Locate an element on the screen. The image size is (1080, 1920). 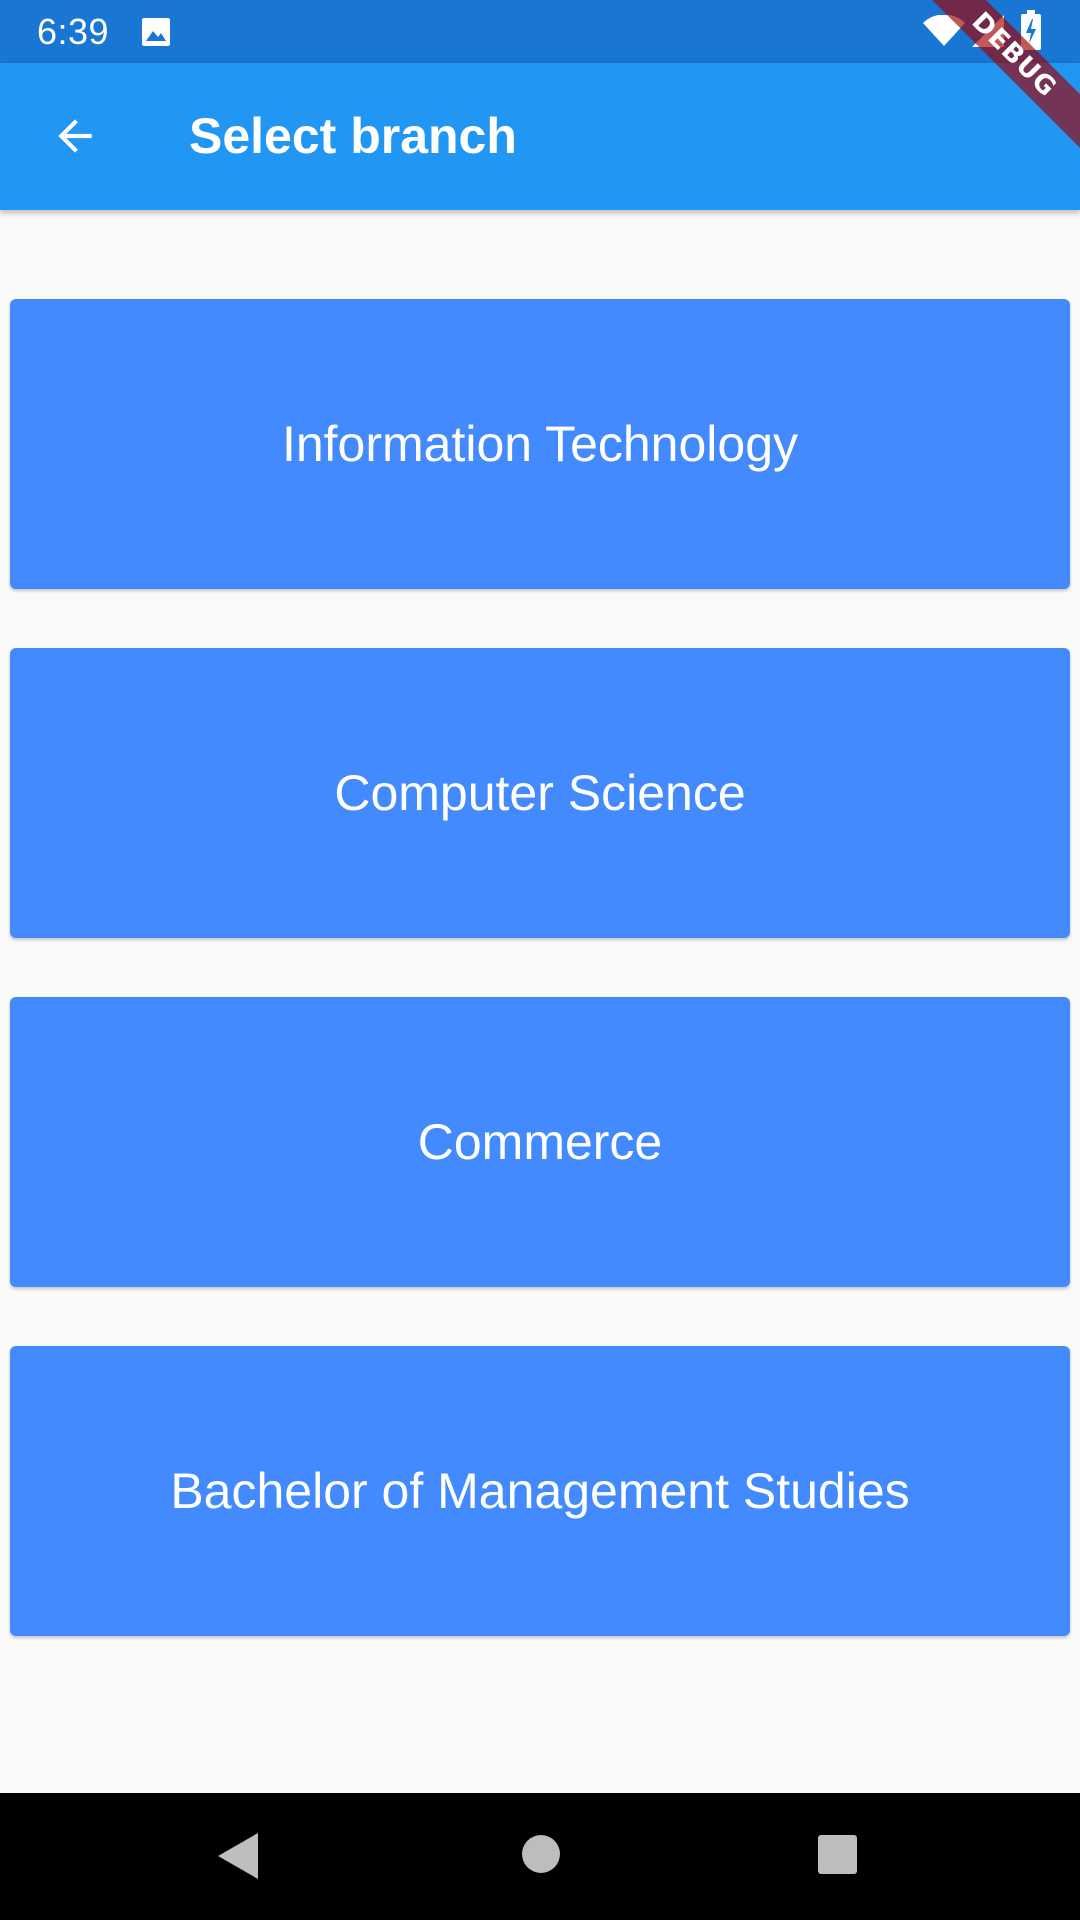
branch-label: Computer Science is located at coordinates (540, 793).